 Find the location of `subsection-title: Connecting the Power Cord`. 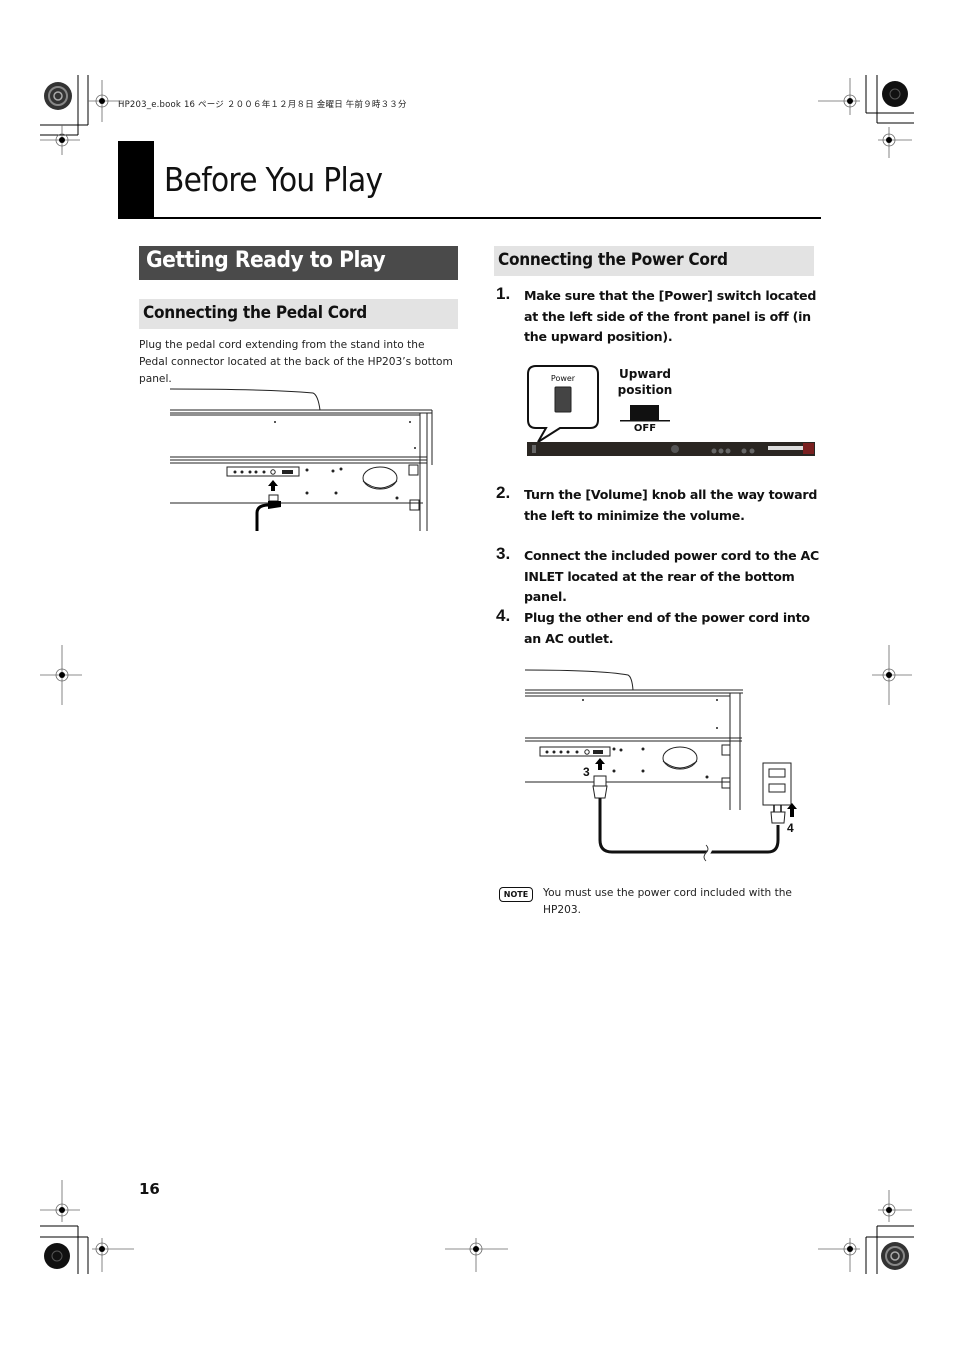

subsection-title: Connecting the Power Cord is located at coordinates (613, 259).